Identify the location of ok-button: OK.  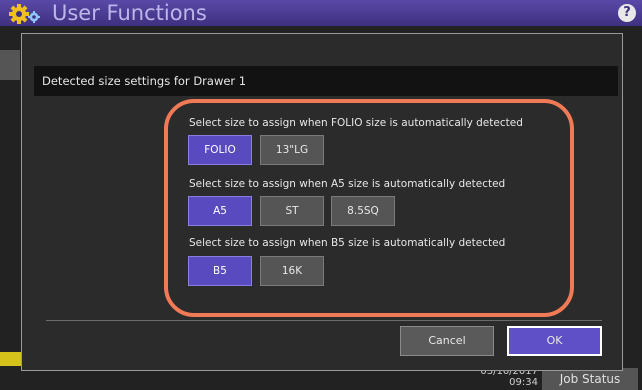
(554, 341).